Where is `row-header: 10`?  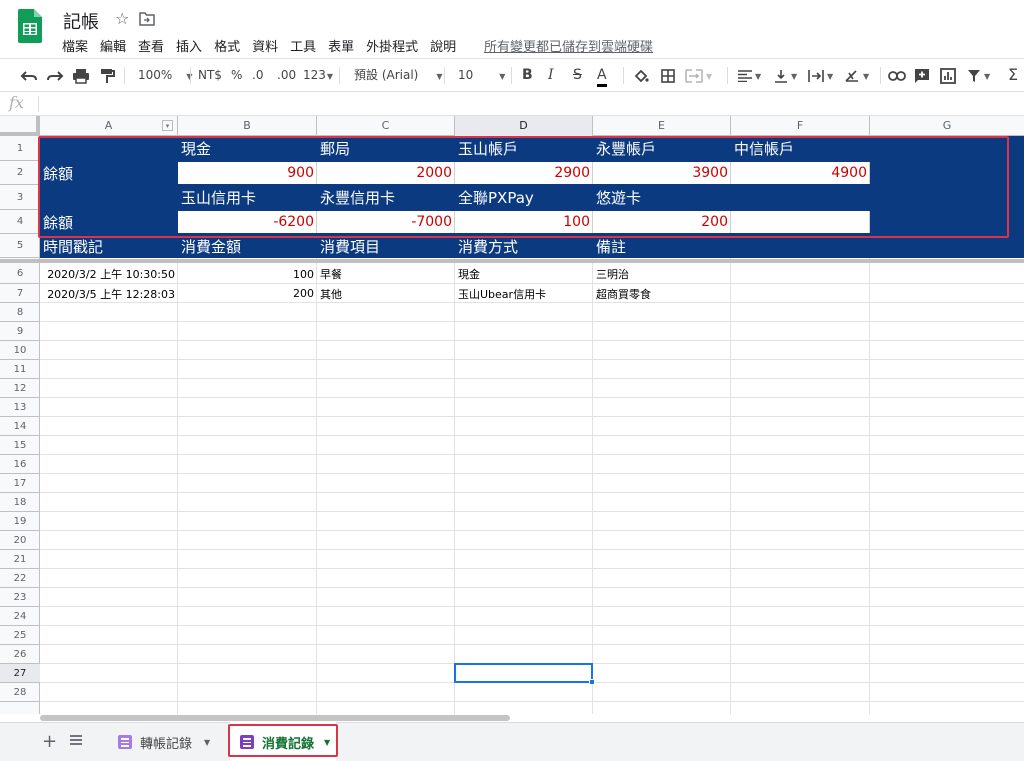 row-header: 10 is located at coordinates (20, 350).